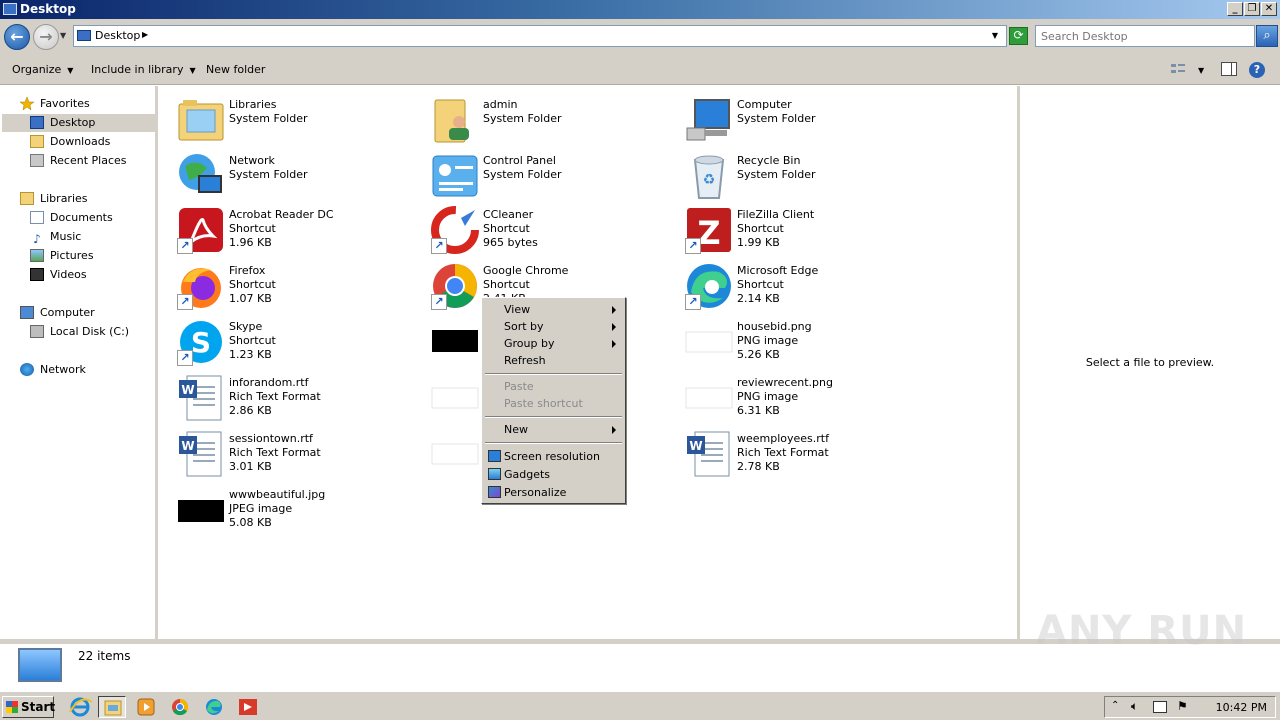 The width and height of the screenshot is (1280, 720). I want to click on nav-favorites: Favorites, so click(54, 104).